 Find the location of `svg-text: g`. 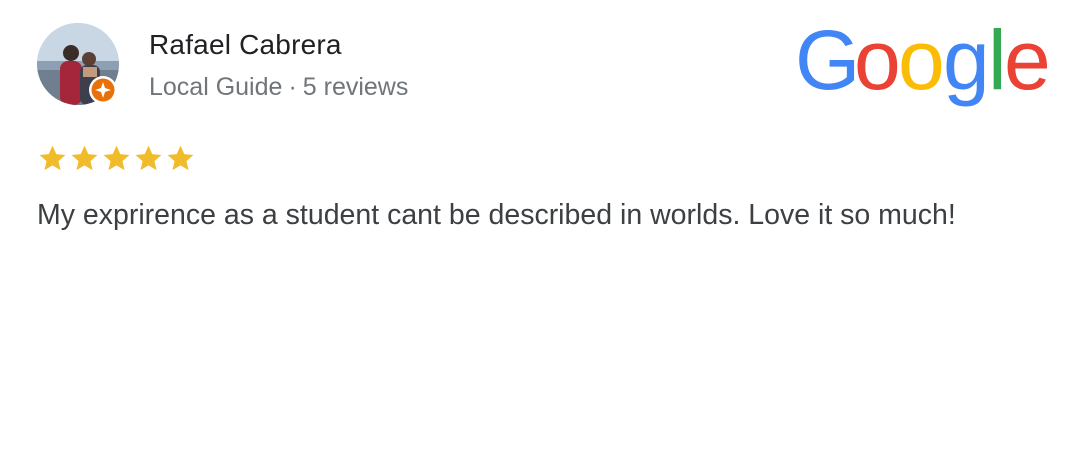

svg-text: g is located at coordinates (966, 67).